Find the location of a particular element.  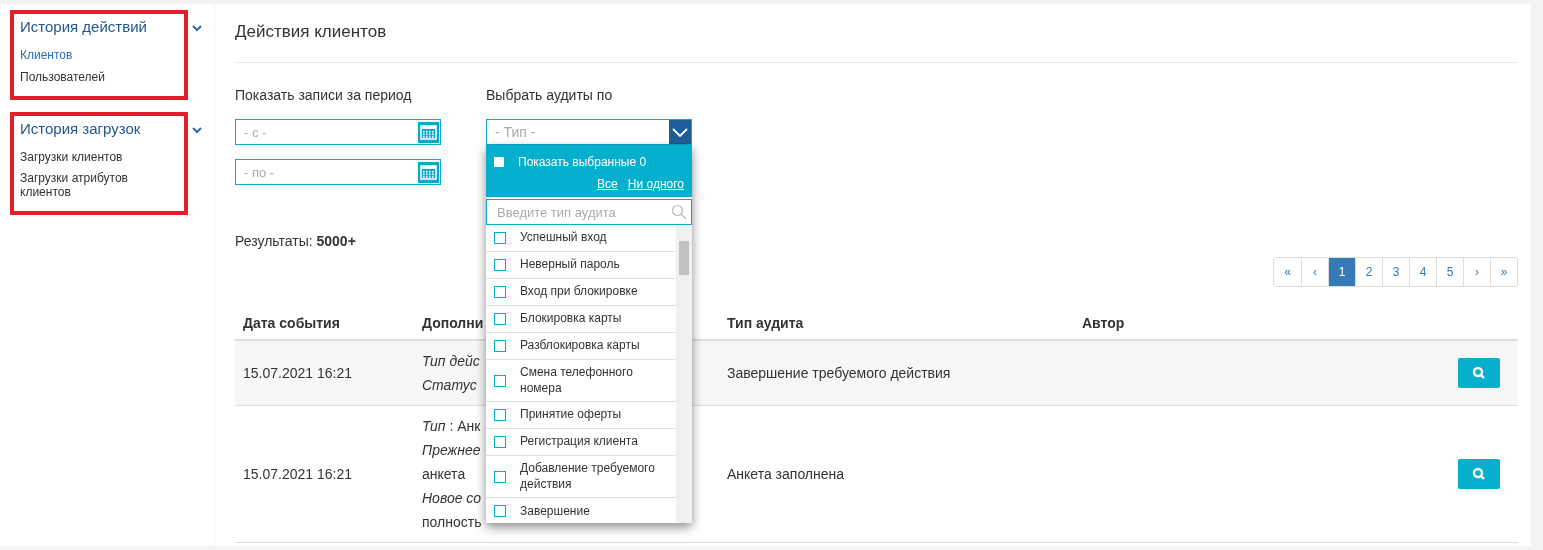

audit-type-cell-text: Завершение требуемого действия is located at coordinates (839, 373).